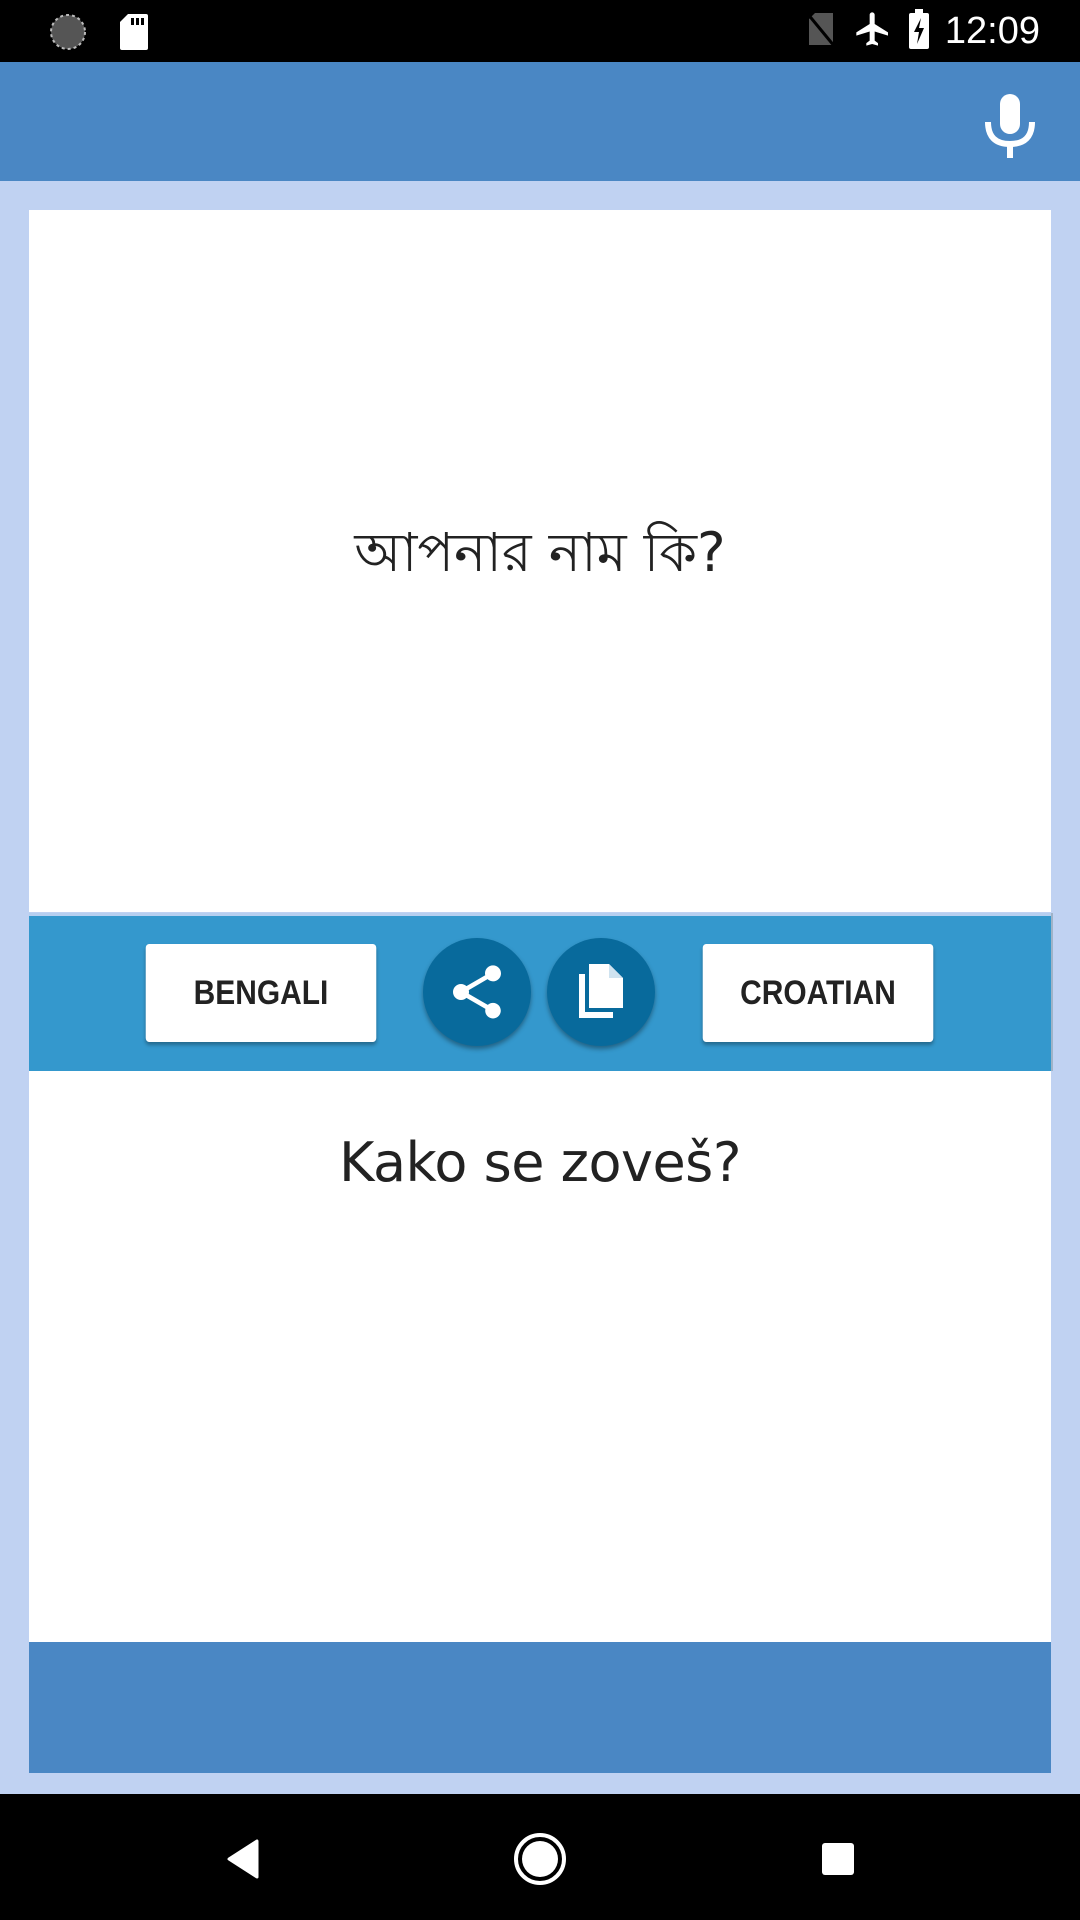 This screenshot has width=1080, height=1920. What do you see at coordinates (873, 31) in the screenshot?
I see `airplane-mode-icon` at bounding box center [873, 31].